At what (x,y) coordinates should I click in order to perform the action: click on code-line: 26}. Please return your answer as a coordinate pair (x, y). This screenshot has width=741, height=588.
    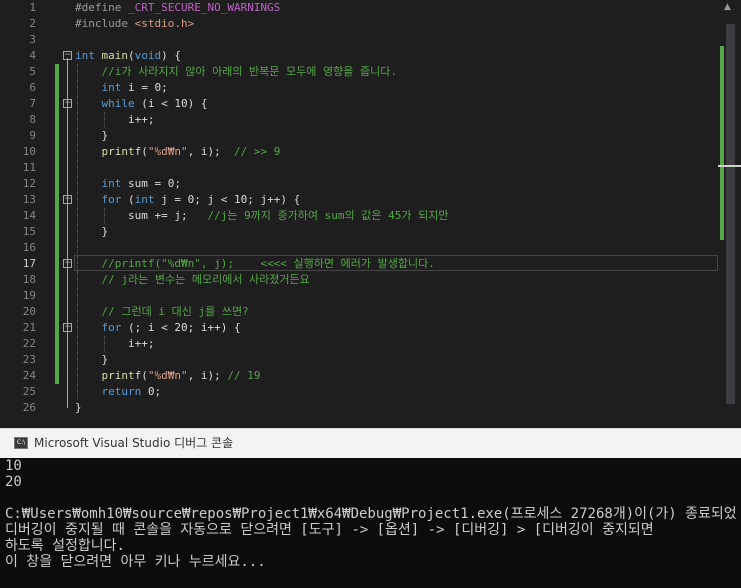
    Looking at the image, I should click on (359, 408).